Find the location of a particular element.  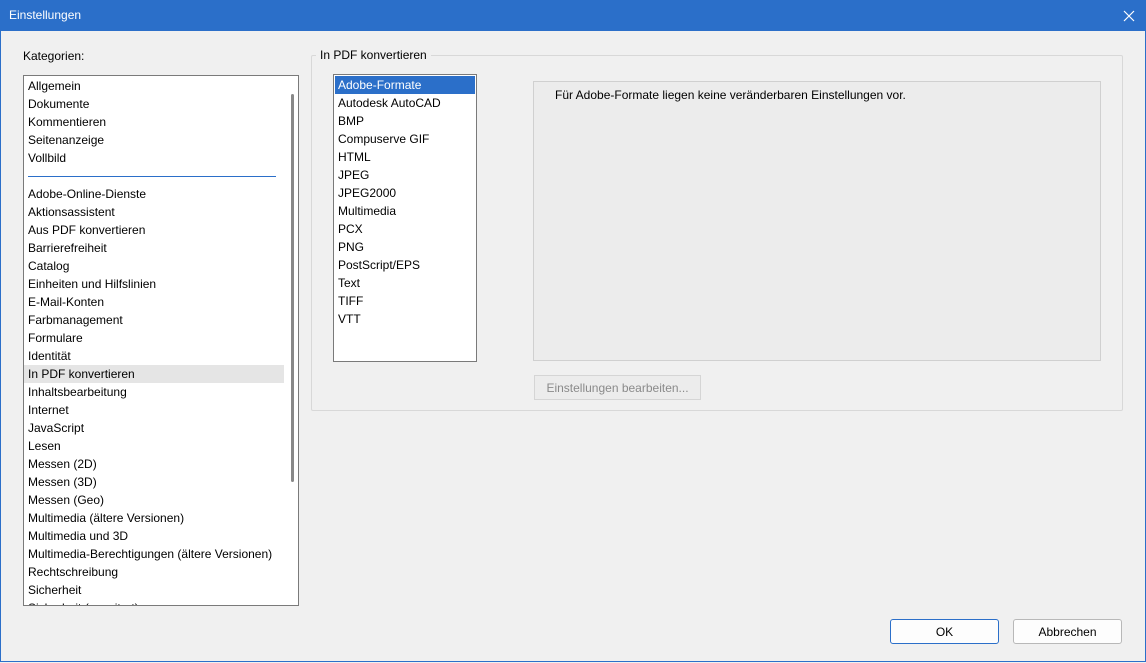

cancel-button: Abbrechen is located at coordinates (1067, 631).